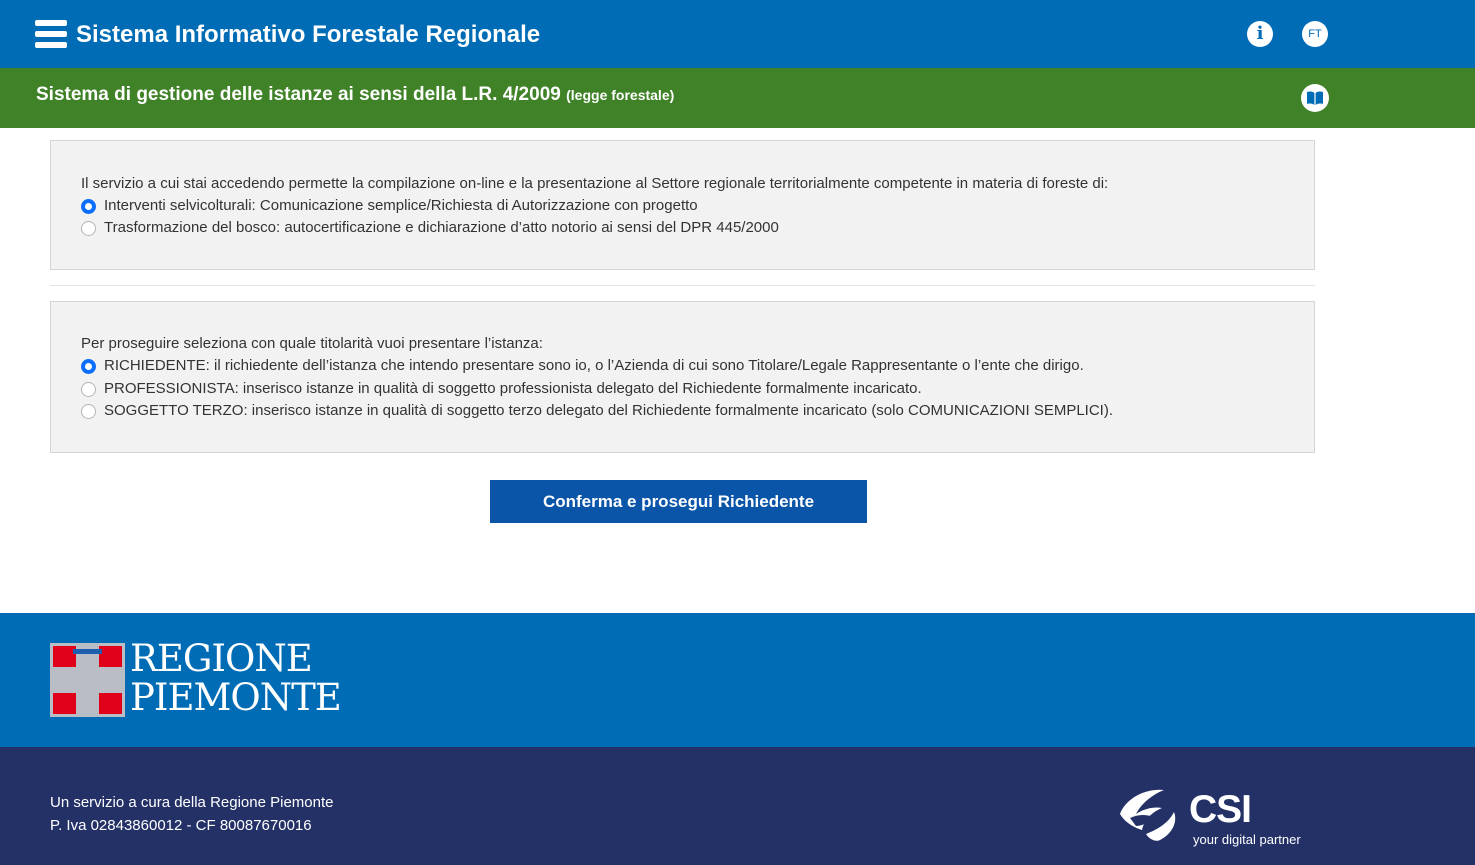 The width and height of the screenshot is (1475, 865). What do you see at coordinates (1315, 34) in the screenshot?
I see `user-avatar-button: FT` at bounding box center [1315, 34].